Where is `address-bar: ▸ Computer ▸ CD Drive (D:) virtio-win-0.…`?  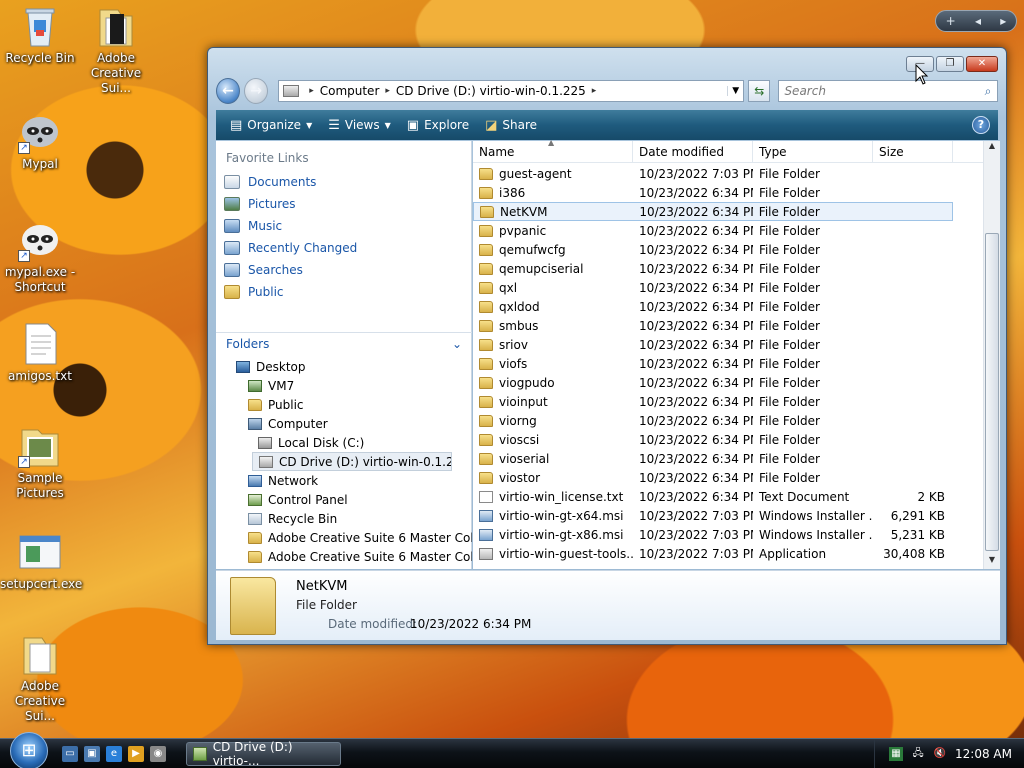
address-bar: ▸ Computer ▸ CD Drive (D:) virtio-win-0.… is located at coordinates (511, 91).